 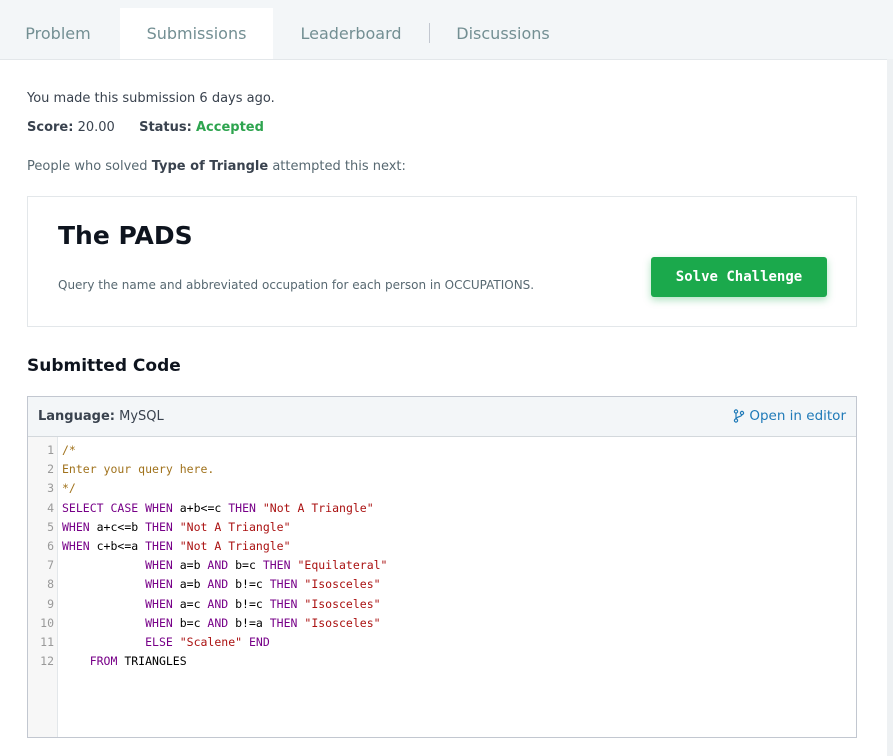 I want to click on line-number: 8, so click(x=50, y=584).